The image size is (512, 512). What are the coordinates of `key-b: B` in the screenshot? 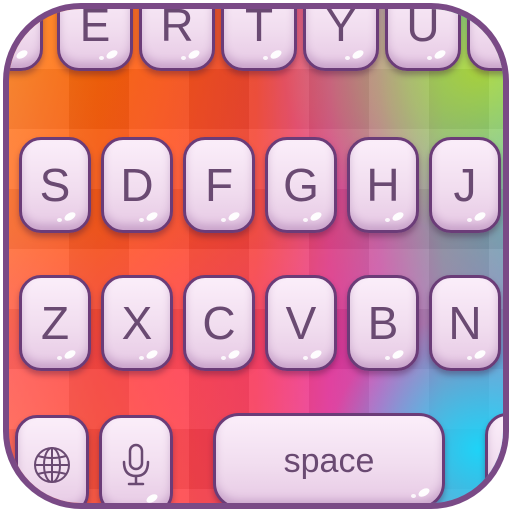 It's located at (383, 323).